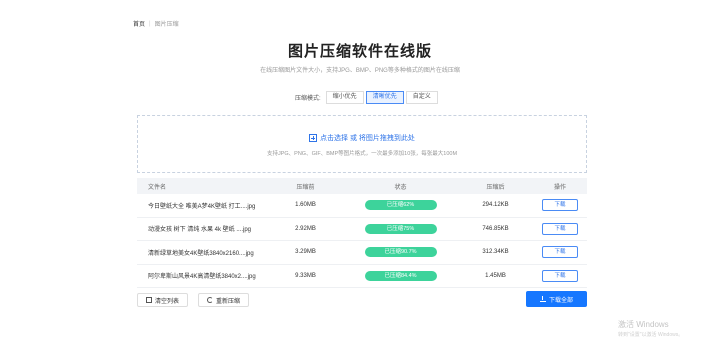 The image size is (720, 342). Describe the element at coordinates (495, 252) in the screenshot. I see `compressed-size: 312.34KB` at that location.